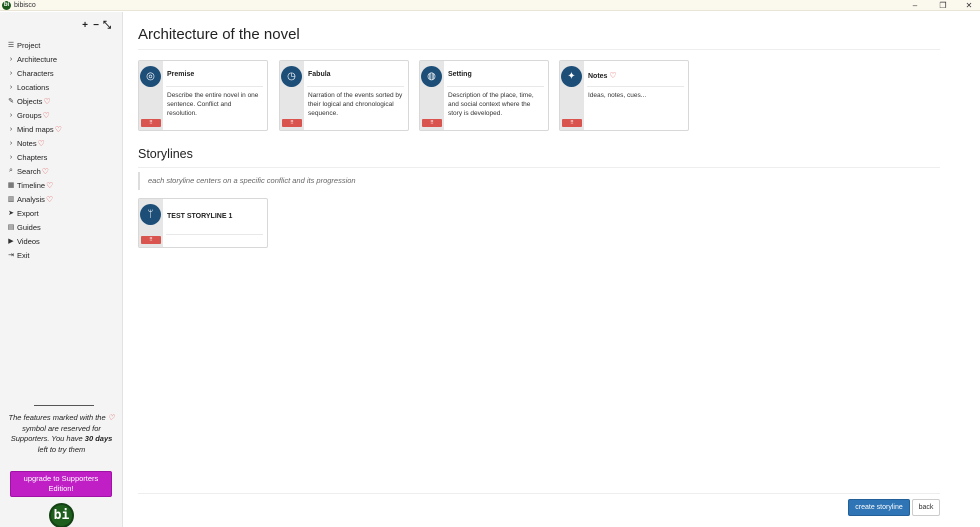 This screenshot has width=980, height=527. Describe the element at coordinates (11, 199) in the screenshot. I see `bar-chart-icon: ▥` at that location.